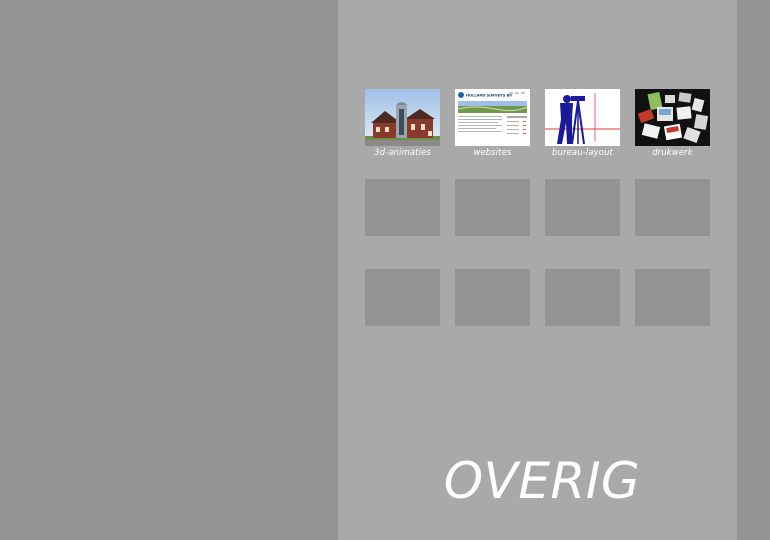 The width and height of the screenshot is (770, 540). I want to click on tile-websites: HOLLAND SURVEYS BV, so click(492, 117).